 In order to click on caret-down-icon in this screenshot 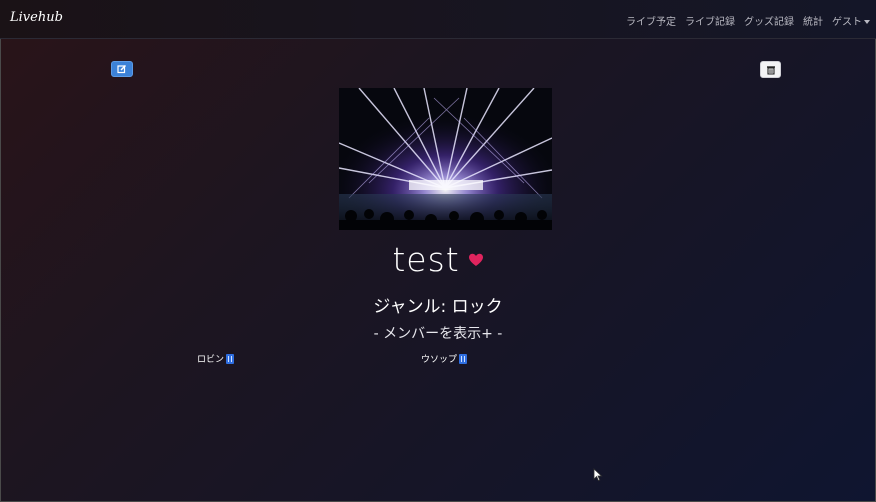, I will do `click(867, 22)`.